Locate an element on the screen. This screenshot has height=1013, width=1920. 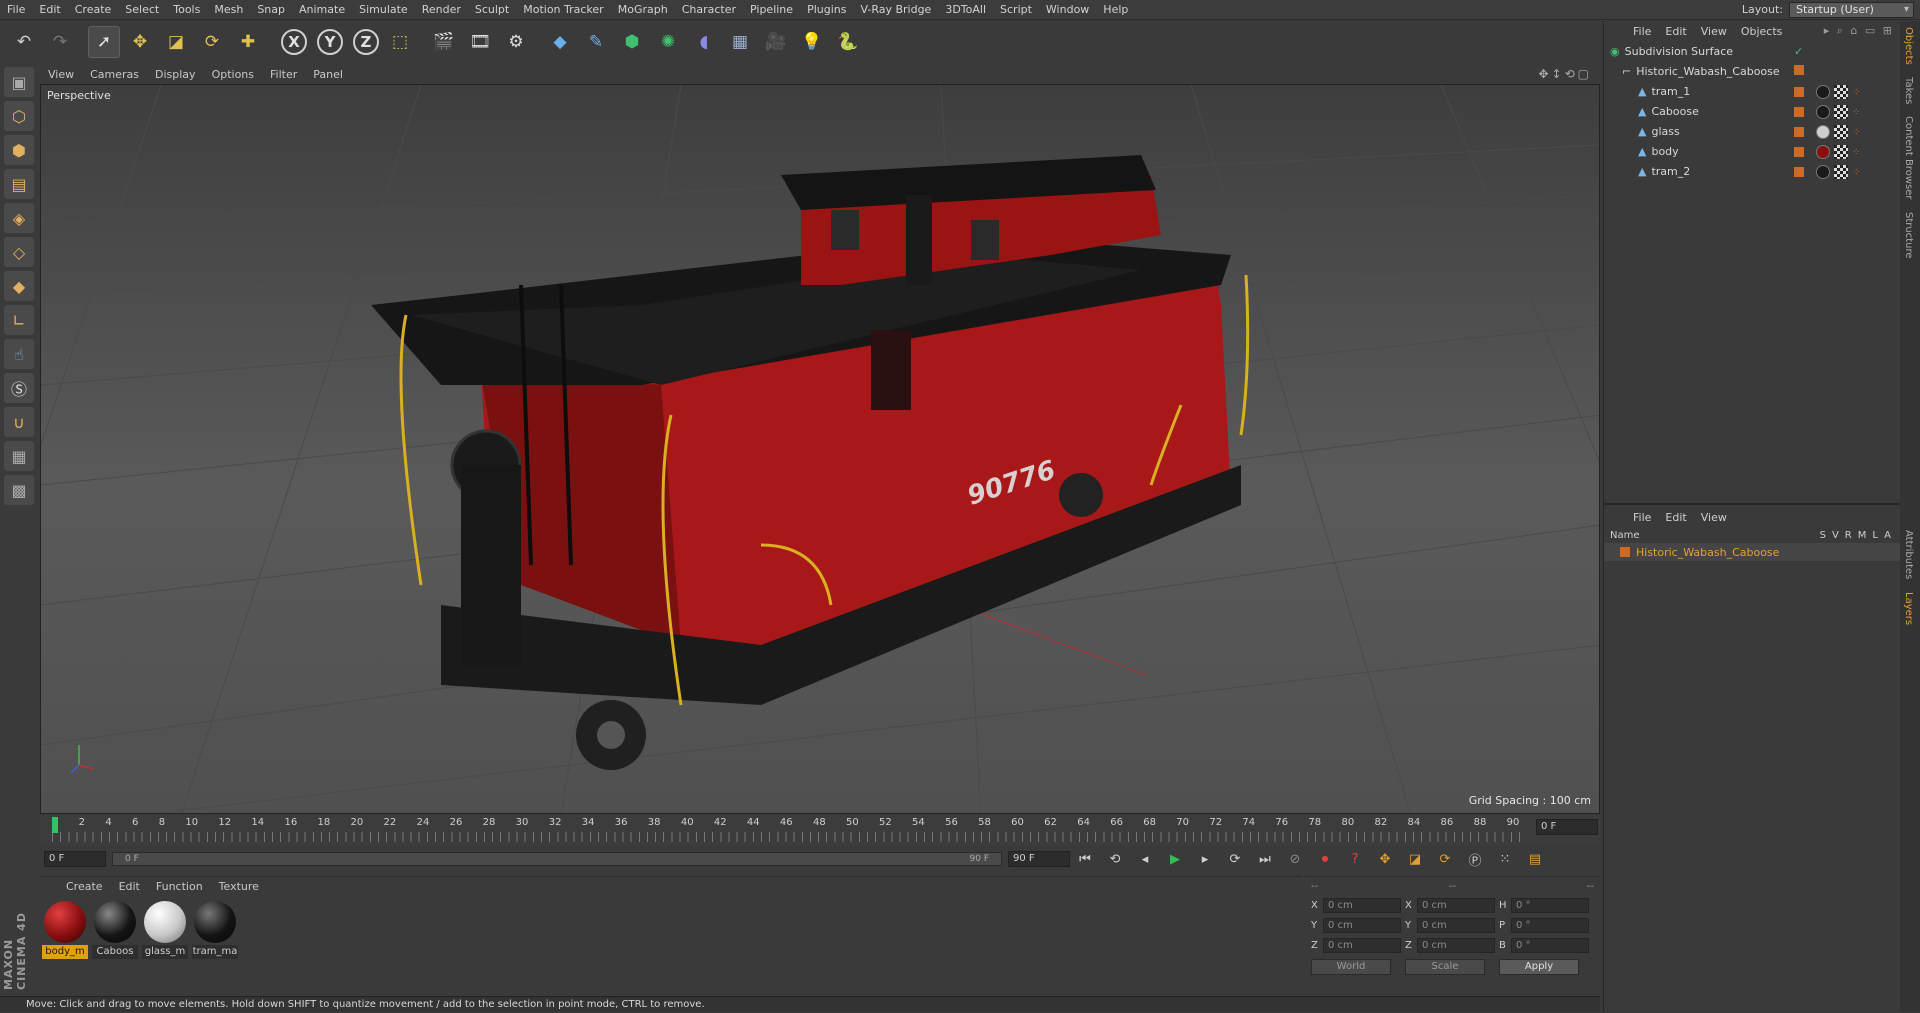
tab-objects: Objects is located at coordinates (1908, 46).